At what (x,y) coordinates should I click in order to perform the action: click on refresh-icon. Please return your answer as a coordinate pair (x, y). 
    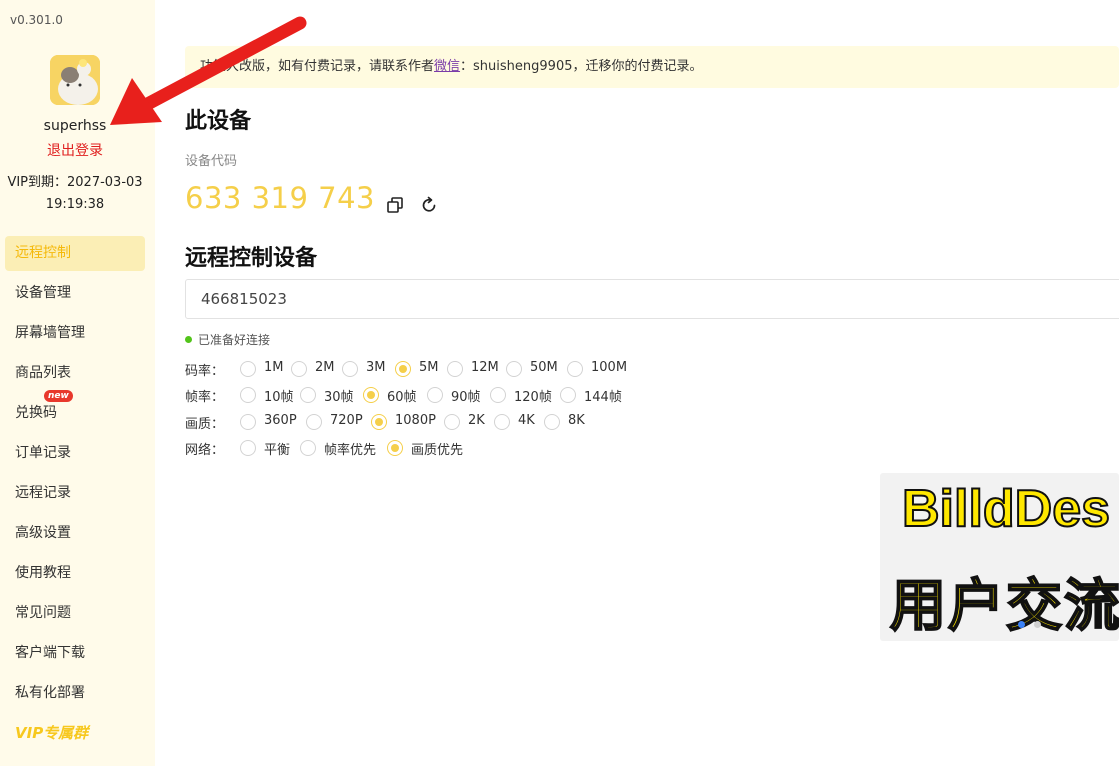
    Looking at the image, I should click on (429, 205).